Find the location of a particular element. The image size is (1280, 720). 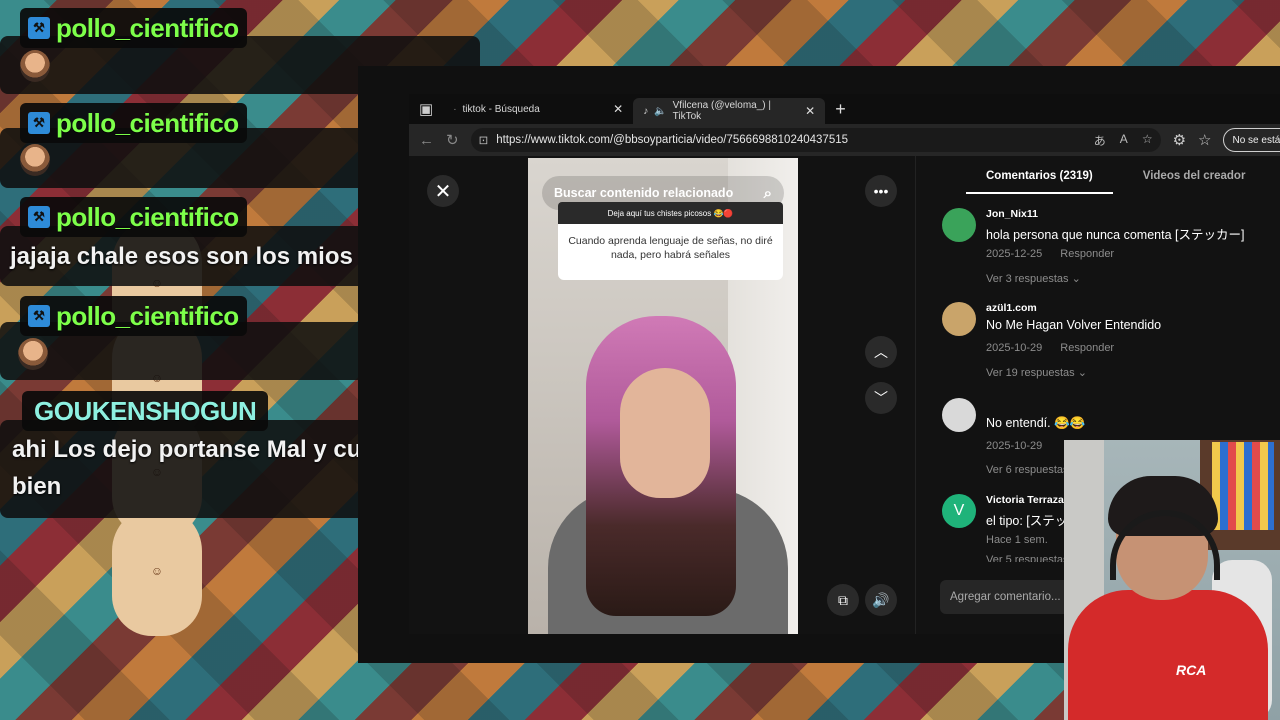

site-info-icon: ⊡ is located at coordinates (484, 140).